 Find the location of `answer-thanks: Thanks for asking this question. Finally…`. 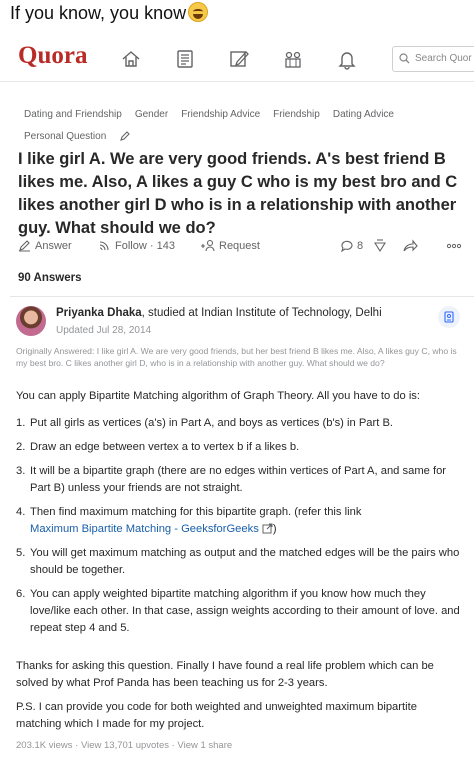

answer-thanks: Thanks for asking this question. Finally… is located at coordinates (225, 674).